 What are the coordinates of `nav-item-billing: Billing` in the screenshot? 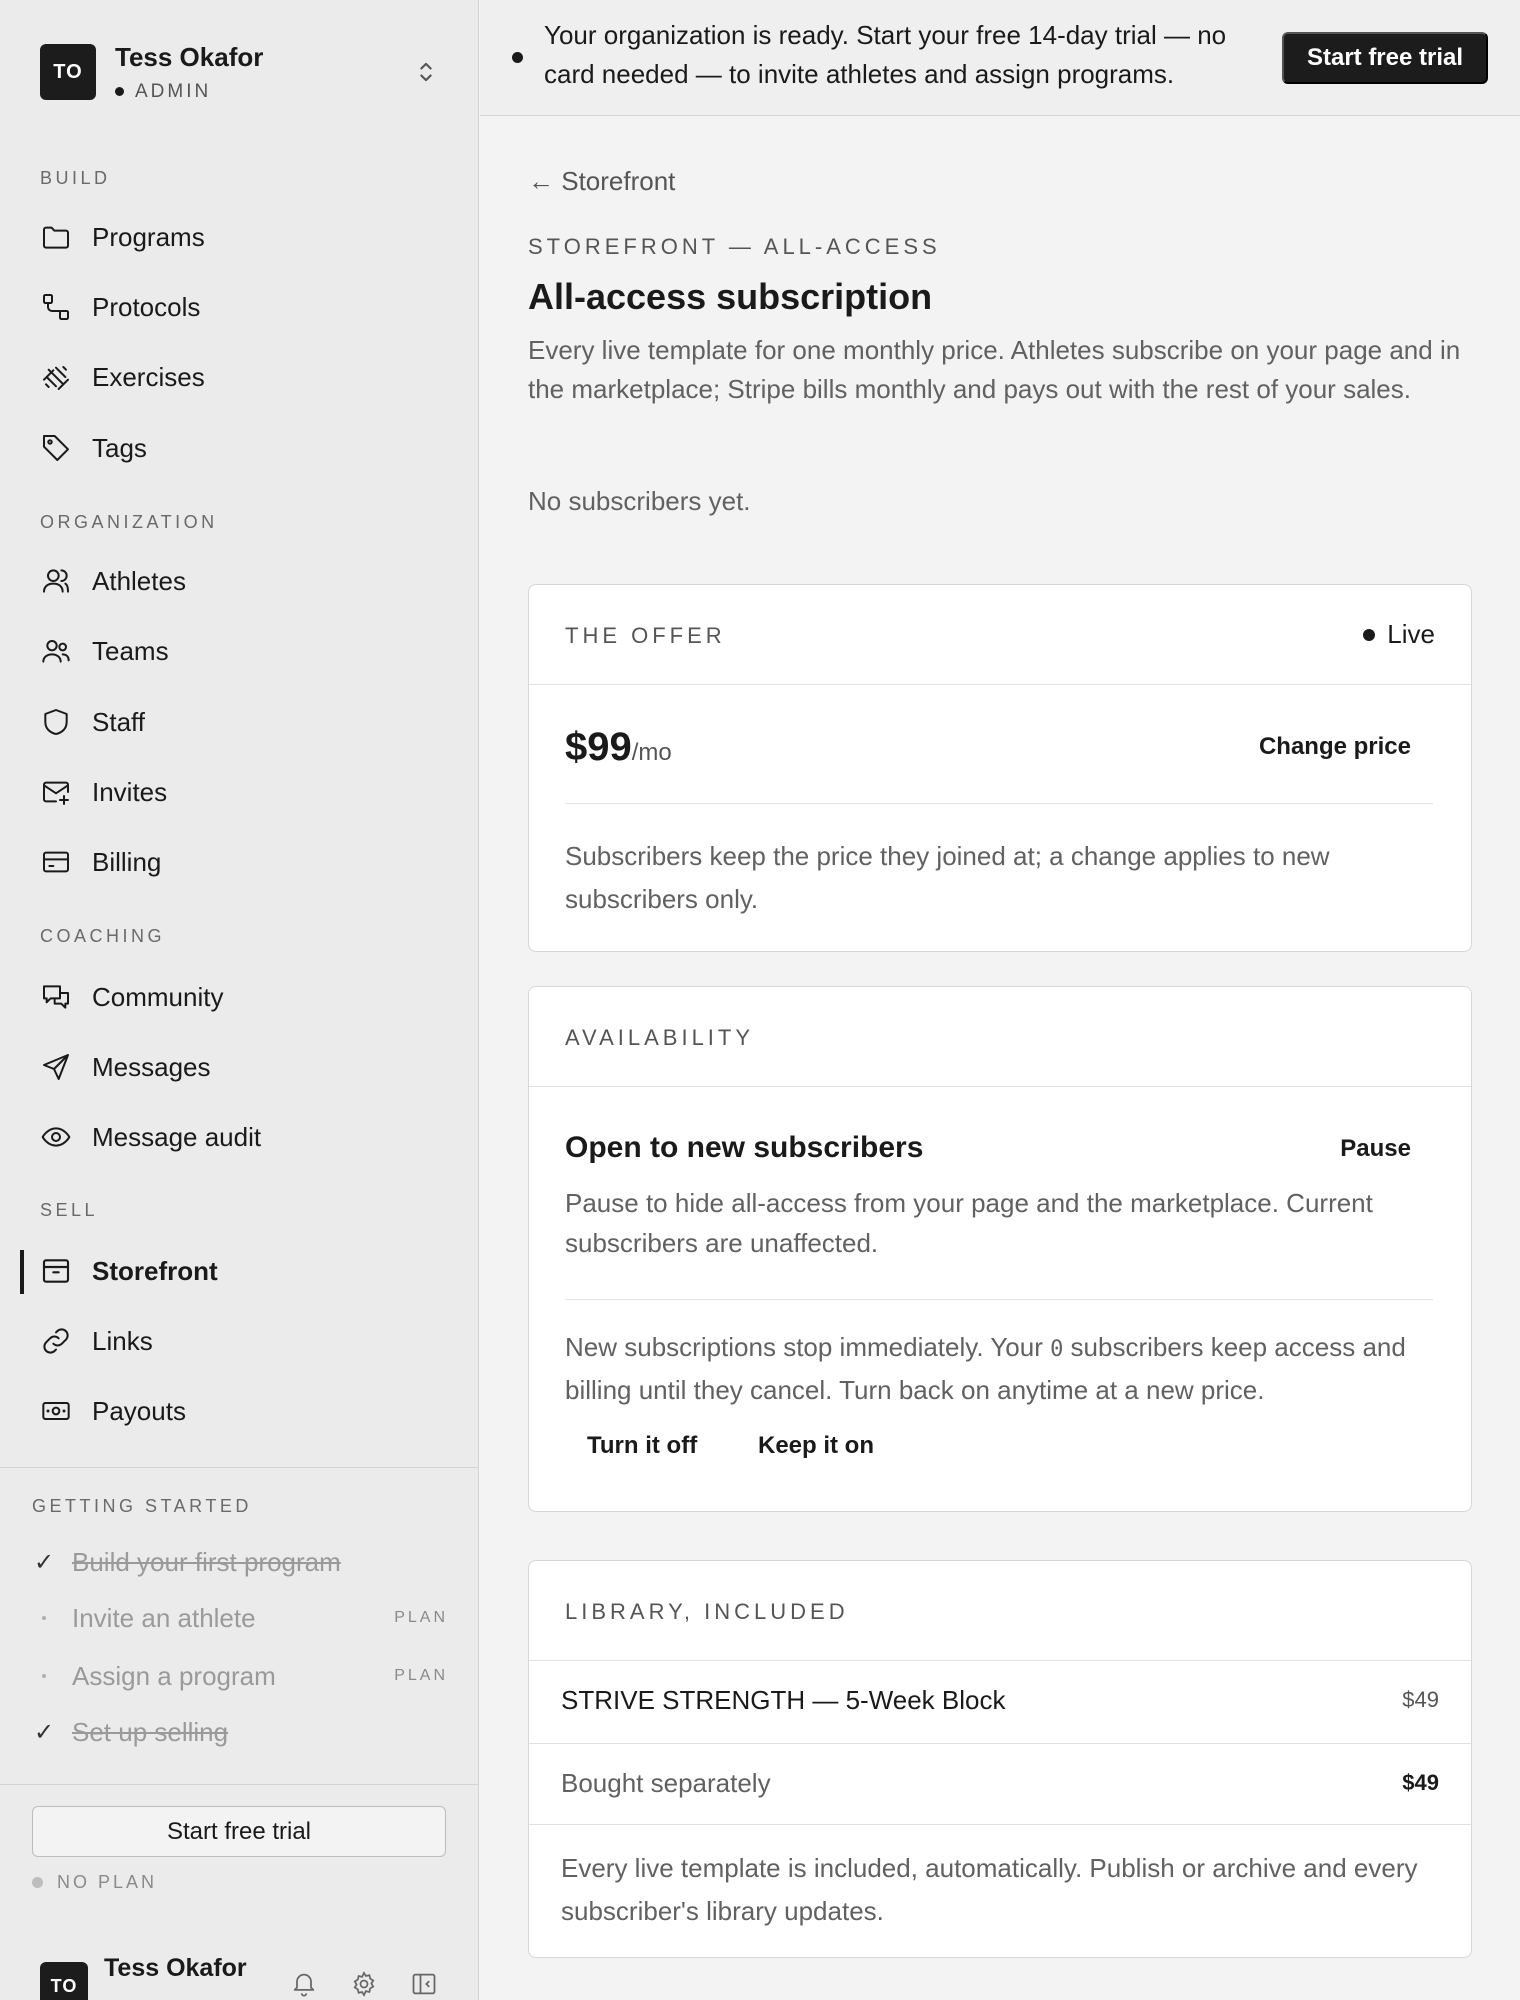 It's located at (240, 862).